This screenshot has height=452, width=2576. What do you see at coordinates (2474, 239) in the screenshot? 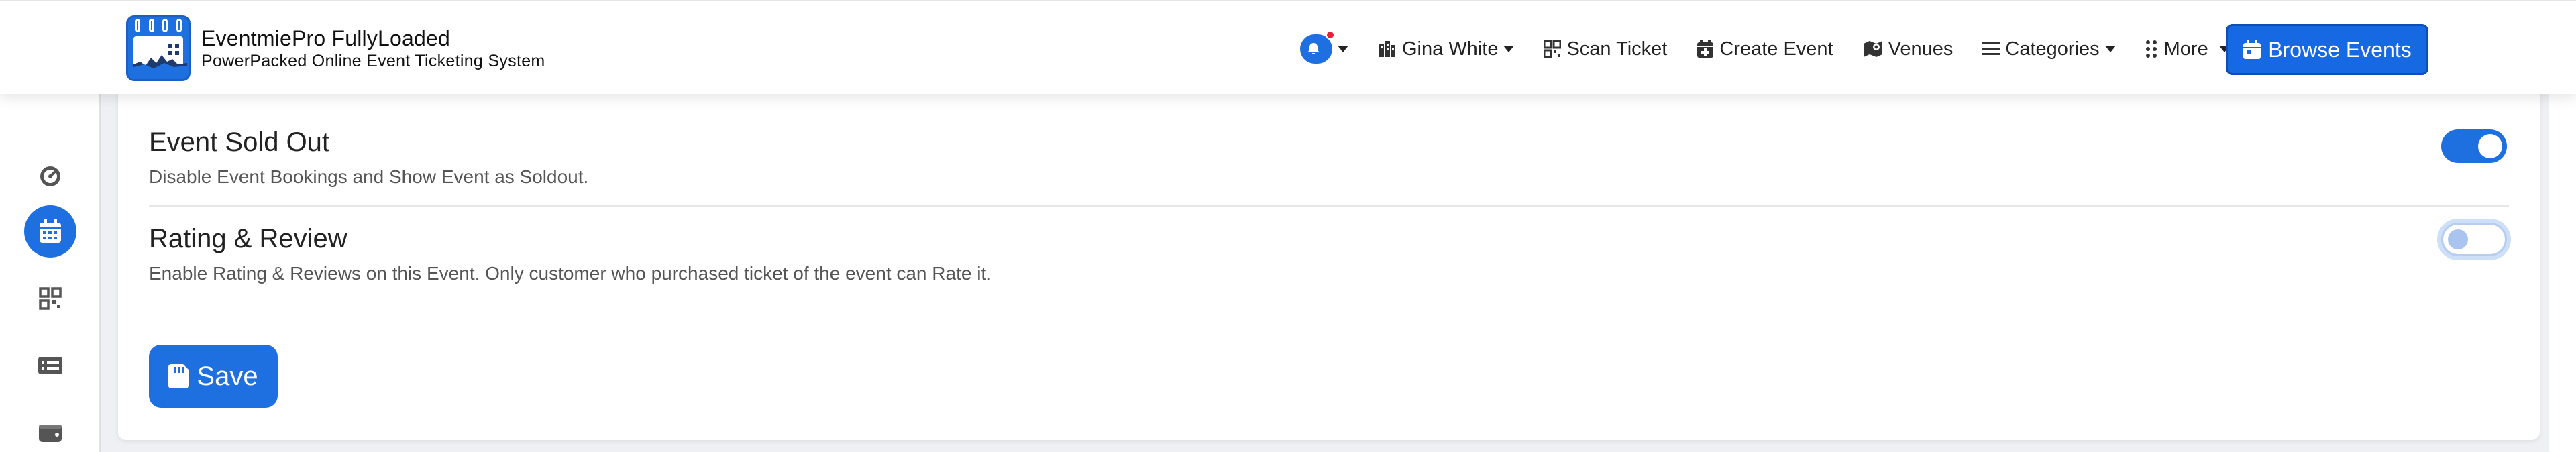
I see `rating-review-toggle` at bounding box center [2474, 239].